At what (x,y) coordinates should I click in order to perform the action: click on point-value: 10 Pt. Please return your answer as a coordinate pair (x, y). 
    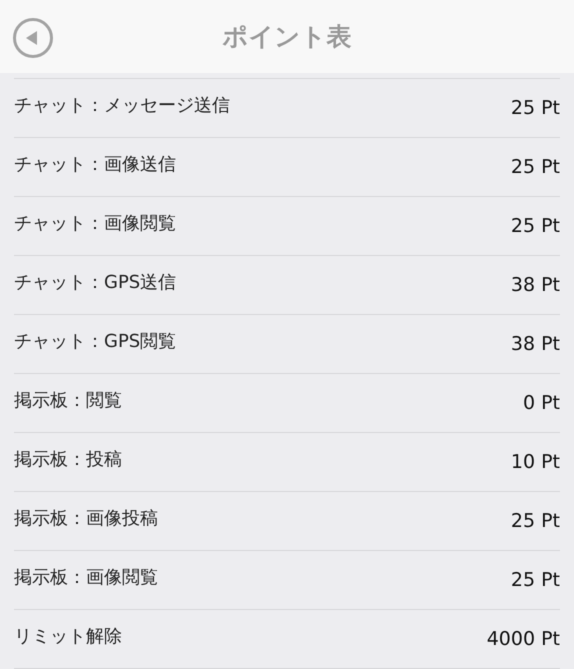
    Looking at the image, I should click on (535, 462).